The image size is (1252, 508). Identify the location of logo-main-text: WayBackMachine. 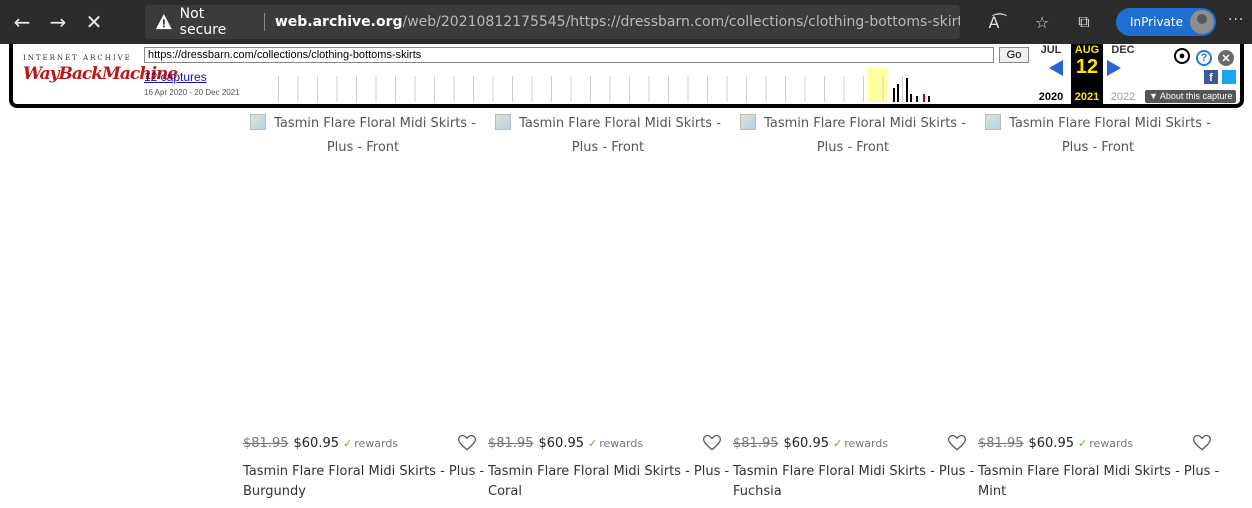
(100, 74).